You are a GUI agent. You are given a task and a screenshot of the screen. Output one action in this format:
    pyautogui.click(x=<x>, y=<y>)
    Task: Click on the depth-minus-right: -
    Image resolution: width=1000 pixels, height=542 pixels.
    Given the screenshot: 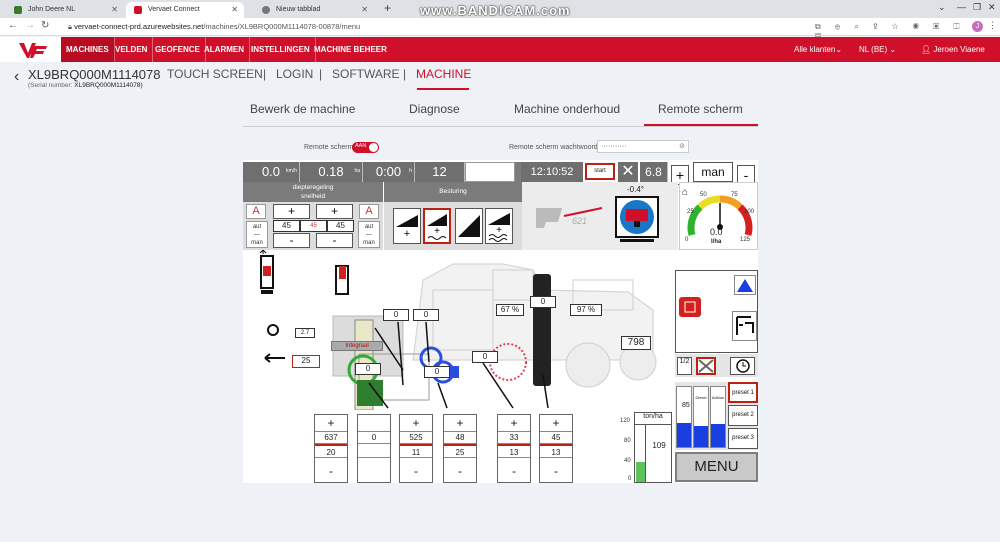 What is the action you would take?
    pyautogui.click(x=334, y=240)
    